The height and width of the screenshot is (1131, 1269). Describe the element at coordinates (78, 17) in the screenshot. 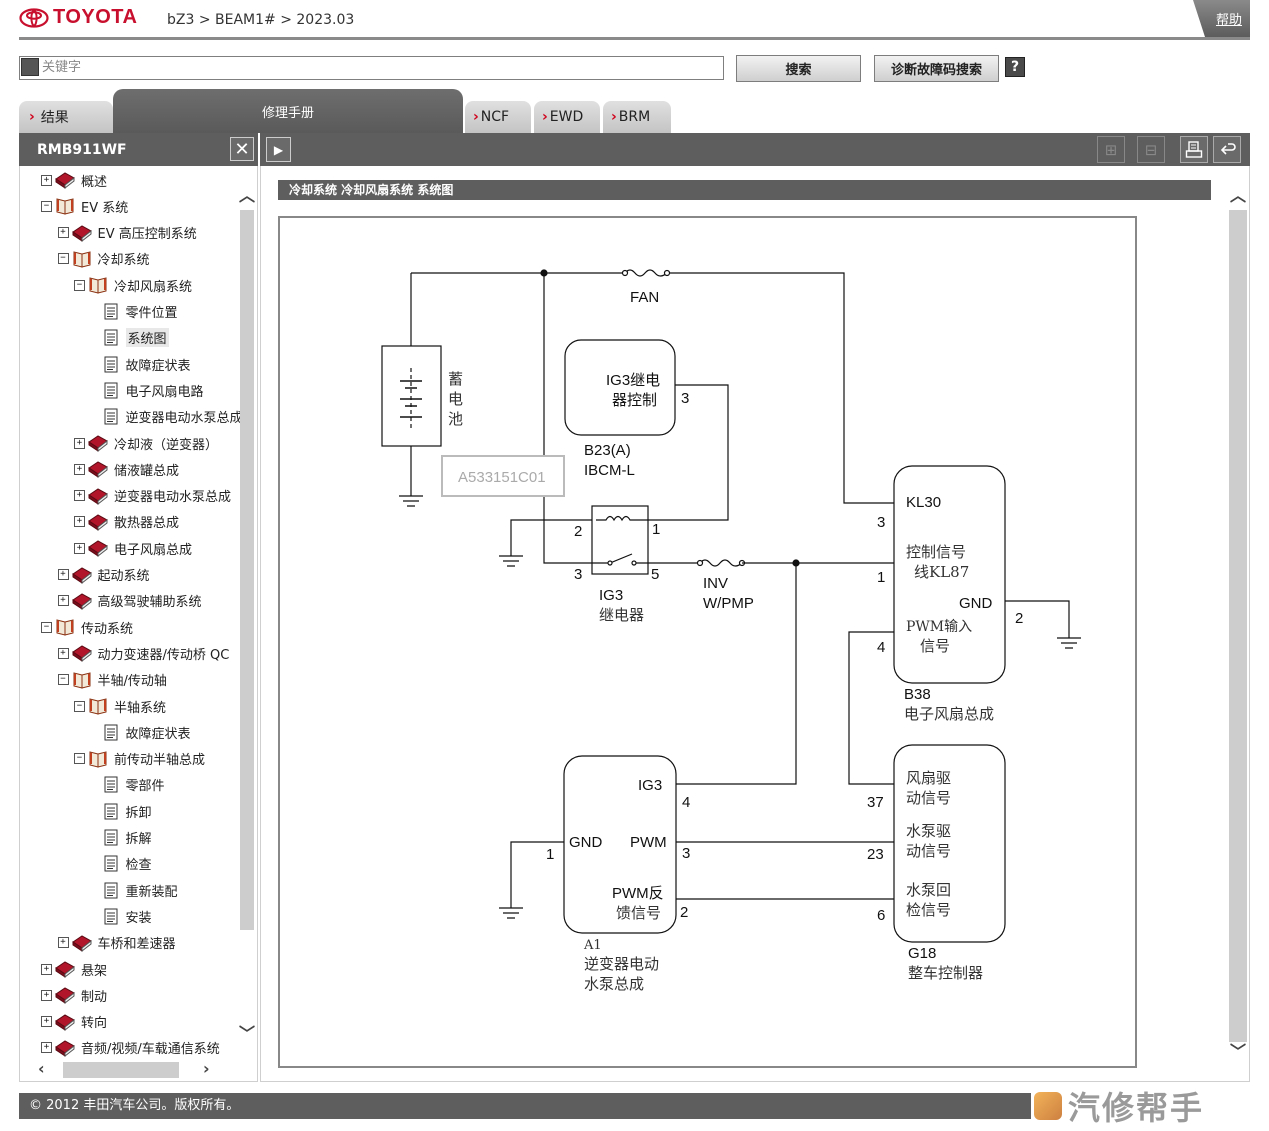

I see `toyota-logo: TOYOTA` at that location.